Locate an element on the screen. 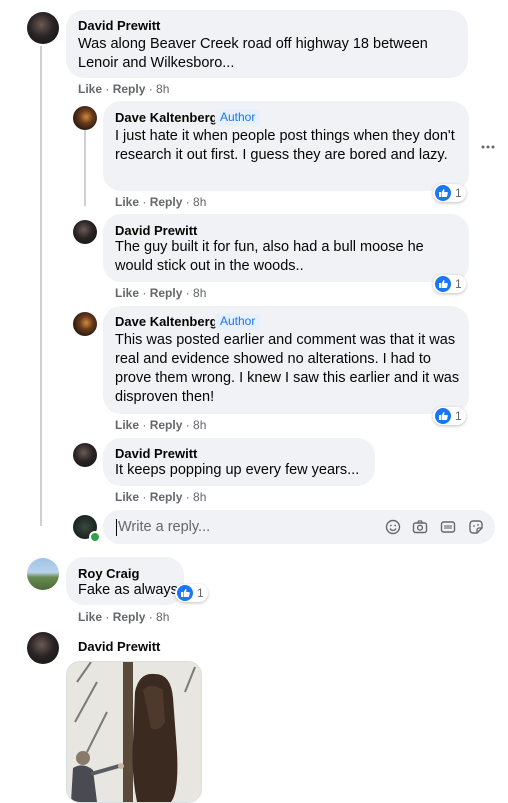 This screenshot has height=803, width=508. camera-icon is located at coordinates (420, 527).